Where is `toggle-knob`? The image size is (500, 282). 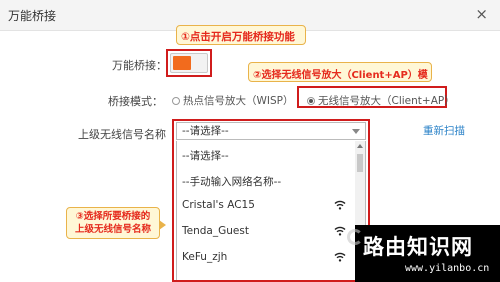
toggle-knob is located at coordinates (182, 63).